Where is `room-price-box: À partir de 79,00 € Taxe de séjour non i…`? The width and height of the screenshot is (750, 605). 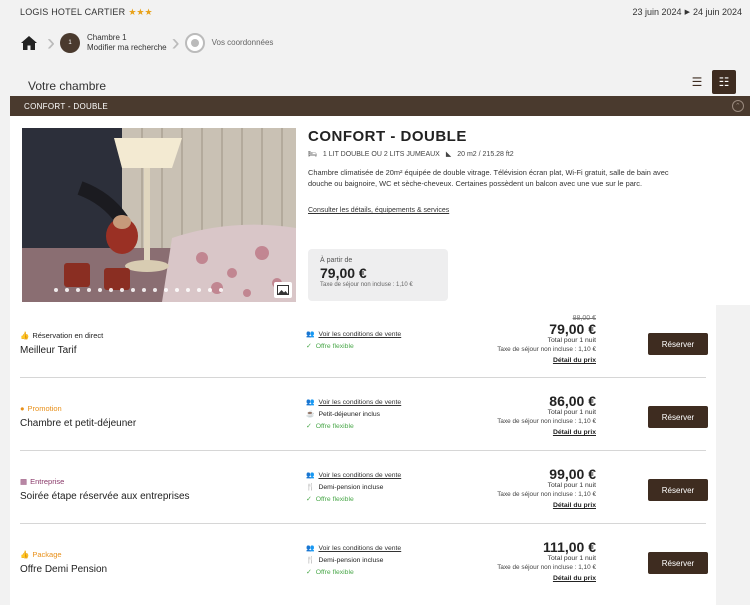 room-price-box: À partir de 79,00 € Taxe de séjour non i… is located at coordinates (378, 275).